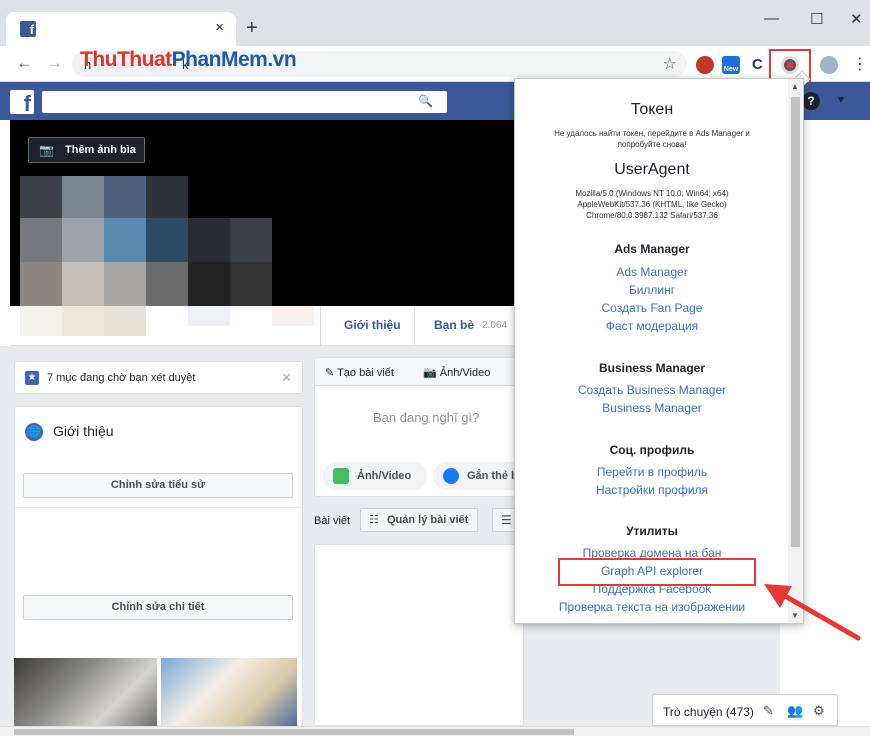 Image resolution: width=870 pixels, height=736 pixels. Describe the element at coordinates (819, 711) in the screenshot. I see `gear-icon: ⚙` at that location.